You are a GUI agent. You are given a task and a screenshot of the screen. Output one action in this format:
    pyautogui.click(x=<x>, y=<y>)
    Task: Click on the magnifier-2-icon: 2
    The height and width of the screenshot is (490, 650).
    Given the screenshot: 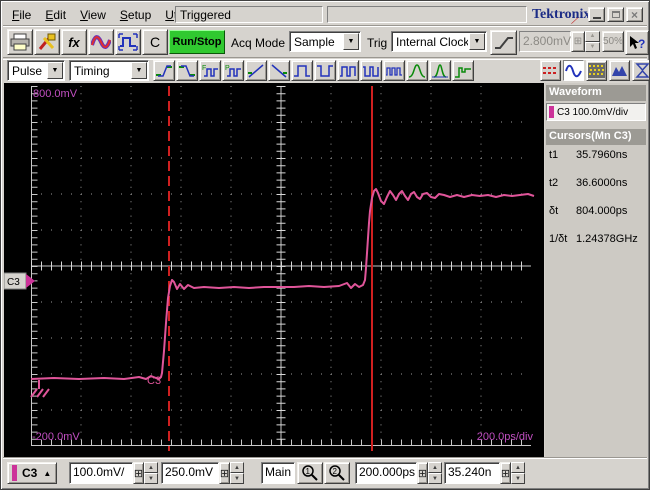 What is the action you would take?
    pyautogui.click(x=337, y=473)
    